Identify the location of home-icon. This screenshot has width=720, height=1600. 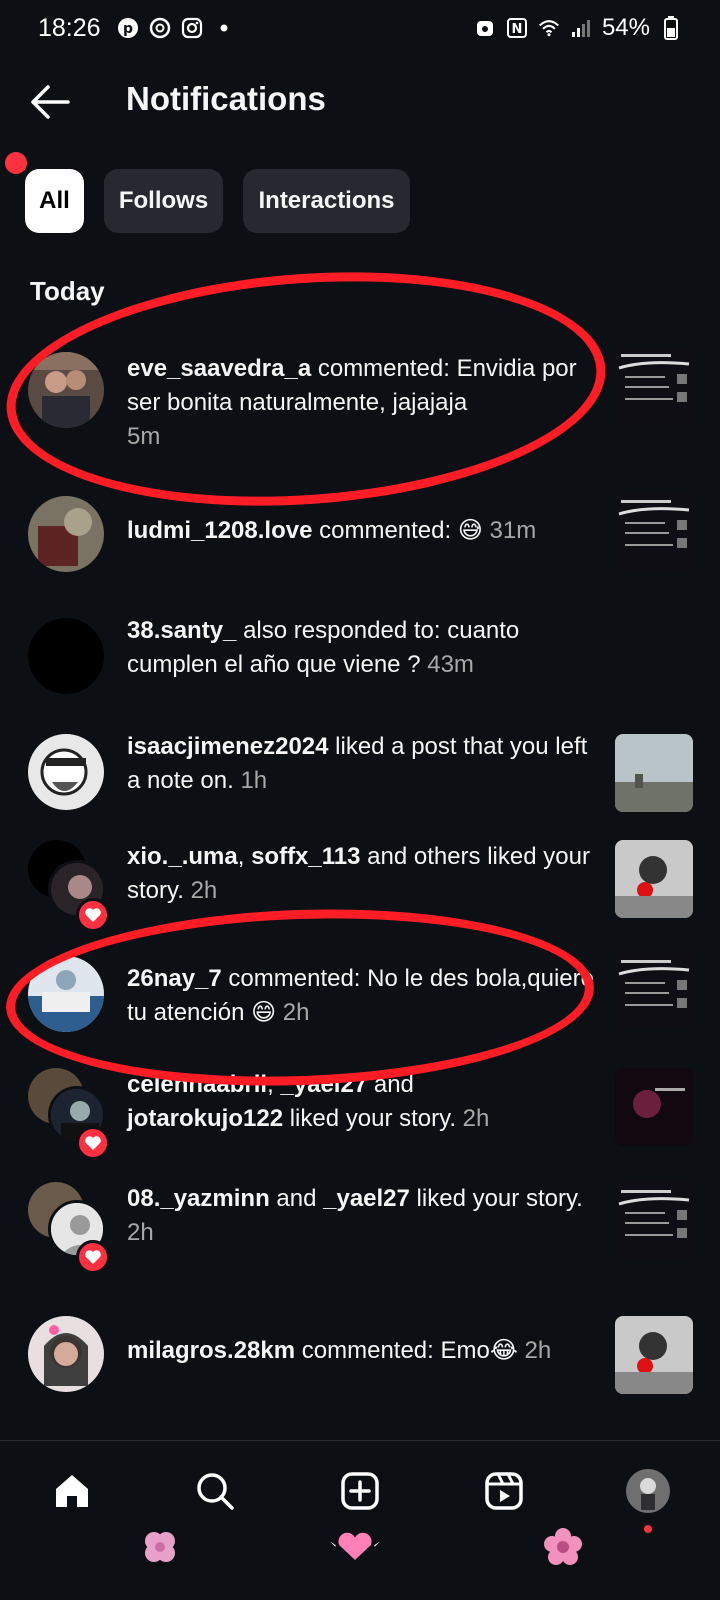
(72, 1491).